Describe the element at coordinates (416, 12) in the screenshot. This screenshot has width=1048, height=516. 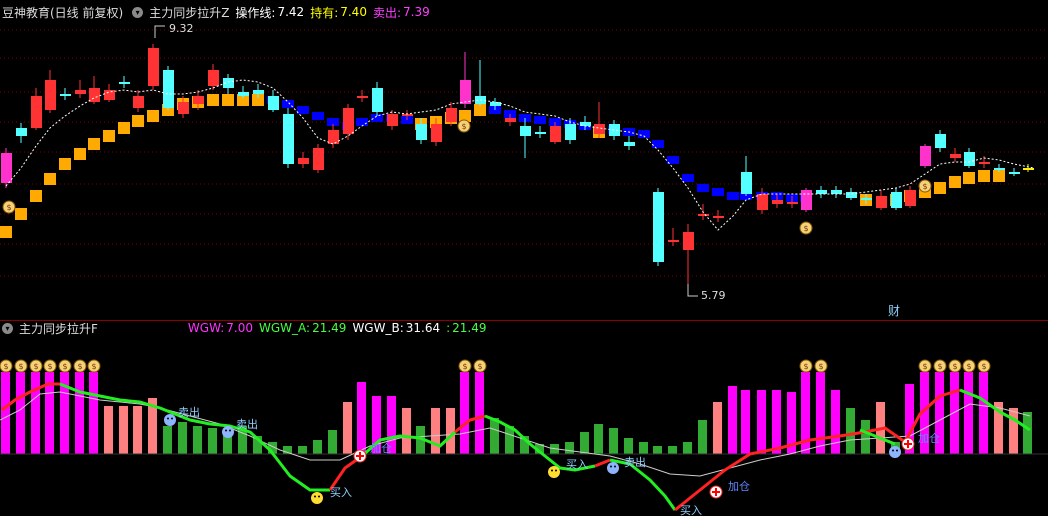
I see `sell-value: 7.39` at that location.